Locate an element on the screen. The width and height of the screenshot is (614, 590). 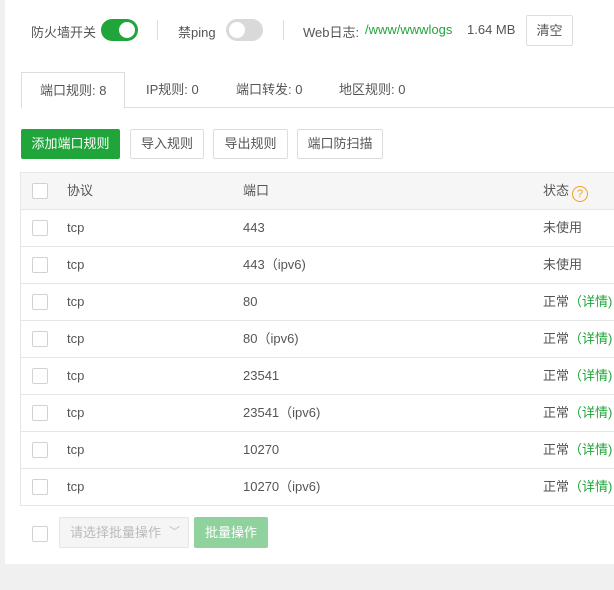
add-port-rule-button: 添加端口规则 is located at coordinates (70, 144).